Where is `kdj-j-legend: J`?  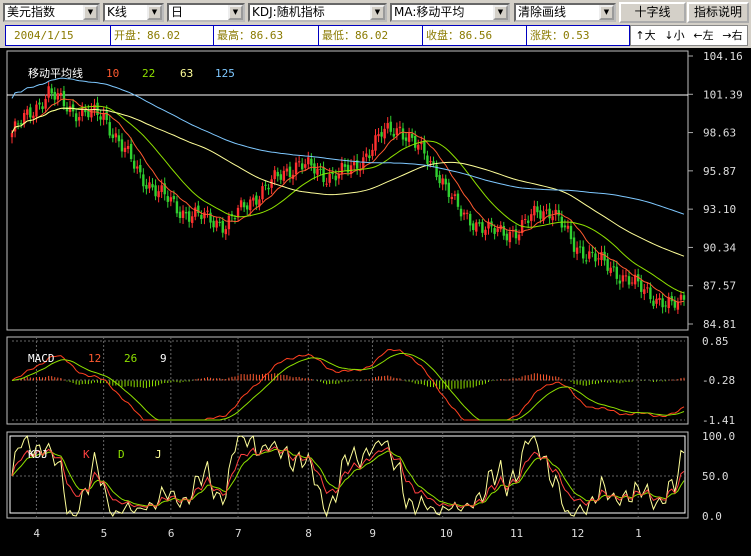
kdj-j-legend: J is located at coordinates (158, 454).